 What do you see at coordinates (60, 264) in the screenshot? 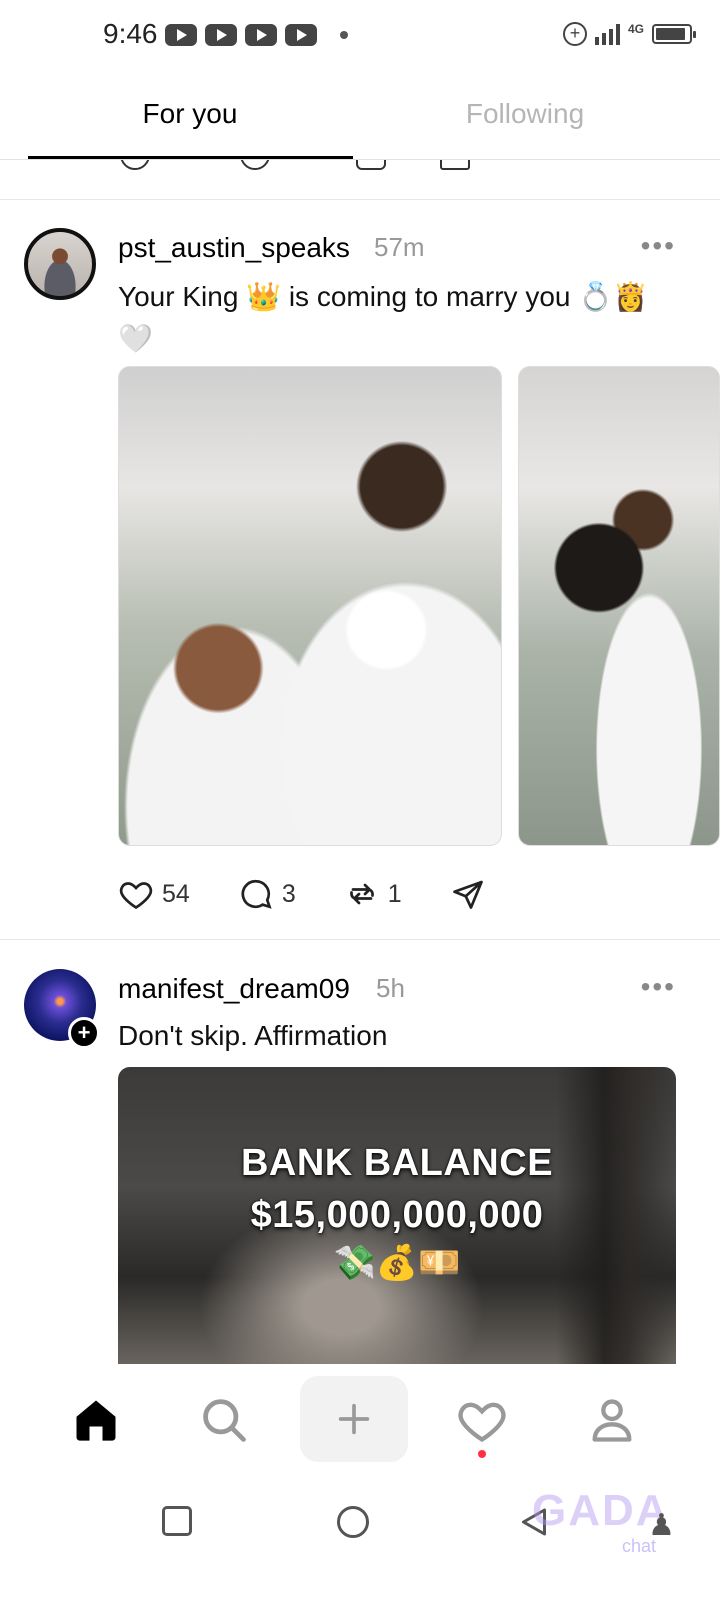
I see `avatar` at bounding box center [60, 264].